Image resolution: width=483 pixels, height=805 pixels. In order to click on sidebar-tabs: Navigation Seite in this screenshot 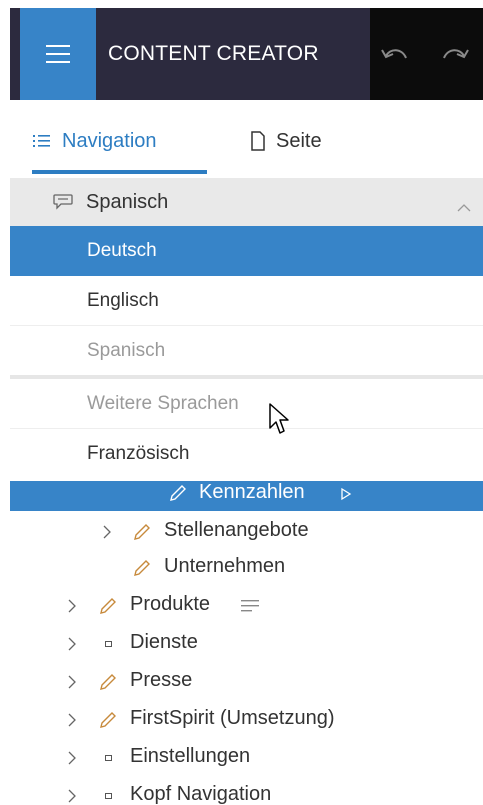, I will do `click(246, 143)`.